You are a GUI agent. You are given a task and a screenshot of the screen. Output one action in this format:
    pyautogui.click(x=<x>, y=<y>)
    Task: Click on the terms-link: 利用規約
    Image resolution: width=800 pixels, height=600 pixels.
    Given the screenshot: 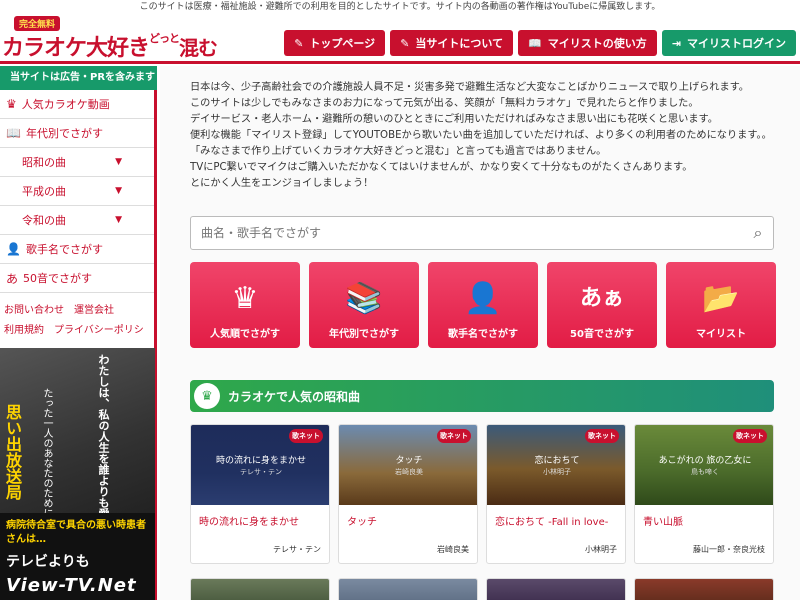 What is the action you would take?
    pyautogui.click(x=24, y=330)
    